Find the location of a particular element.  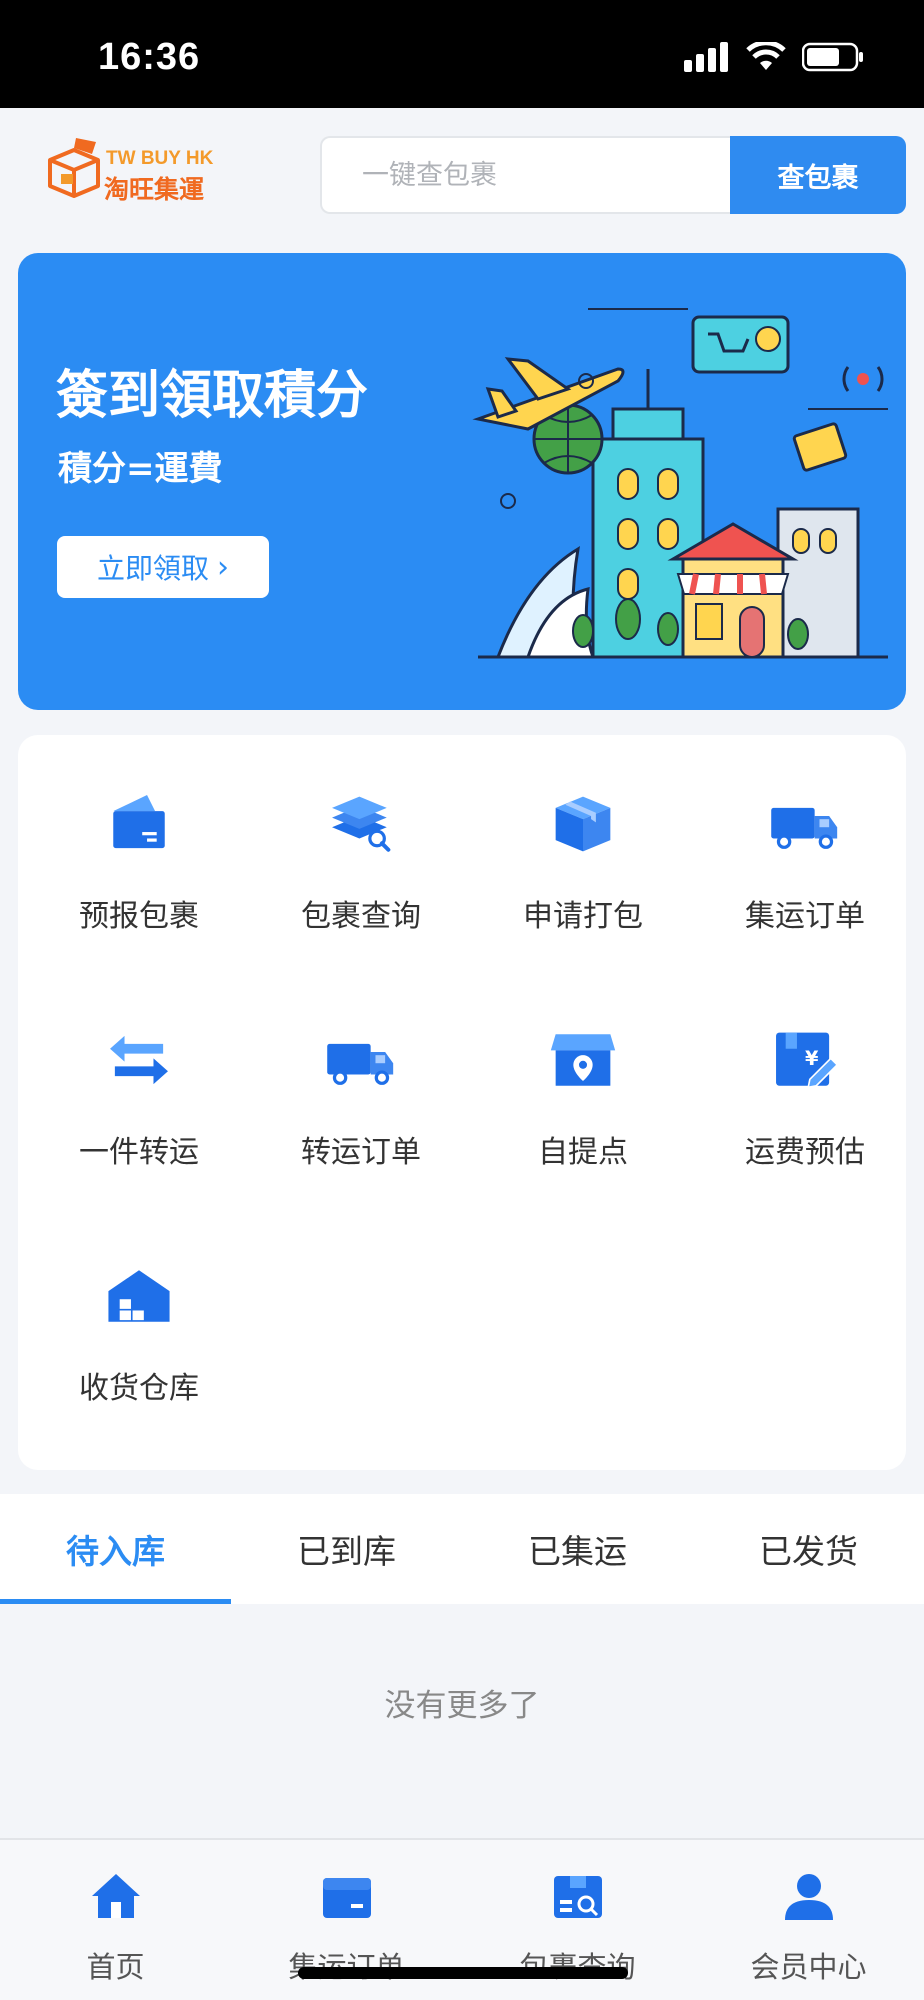

fee-estimate-icon: ¥ is located at coordinates (807, 1060).